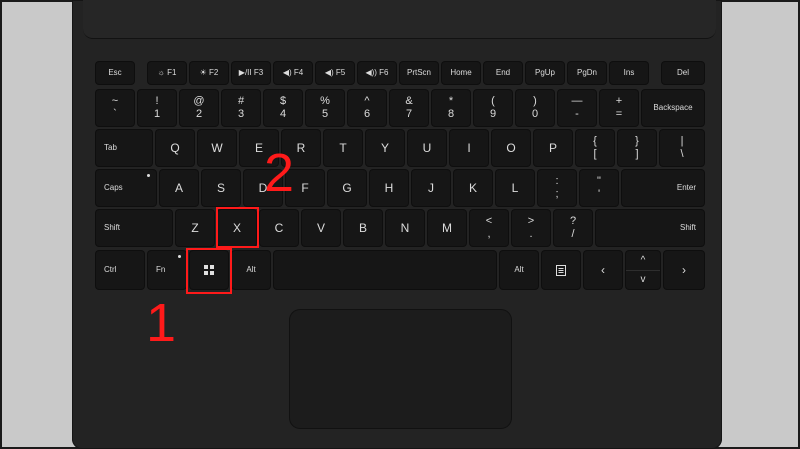 The image size is (800, 449). Describe the element at coordinates (120, 270) in the screenshot. I see `key-ctrl: Ctrl` at that location.